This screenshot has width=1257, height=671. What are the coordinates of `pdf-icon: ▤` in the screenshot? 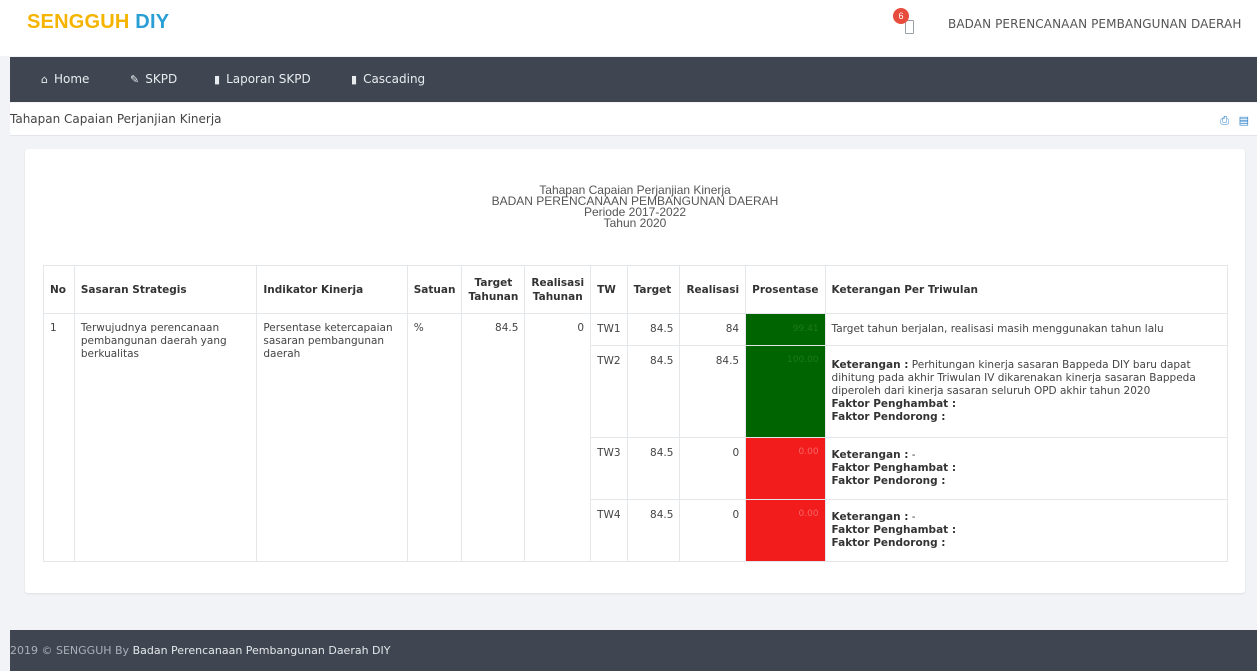 It's located at (1244, 120).